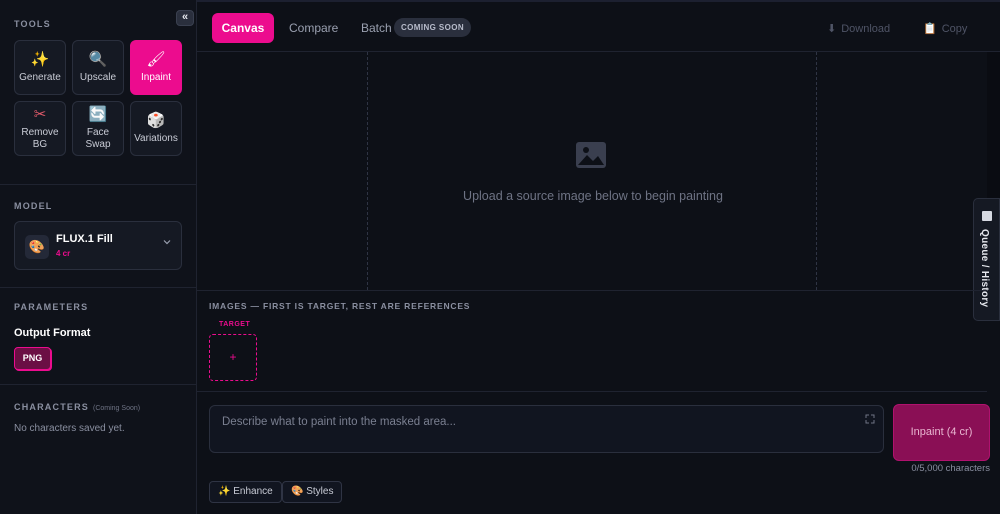  I want to click on clipboard-icon: 📋, so click(930, 29).